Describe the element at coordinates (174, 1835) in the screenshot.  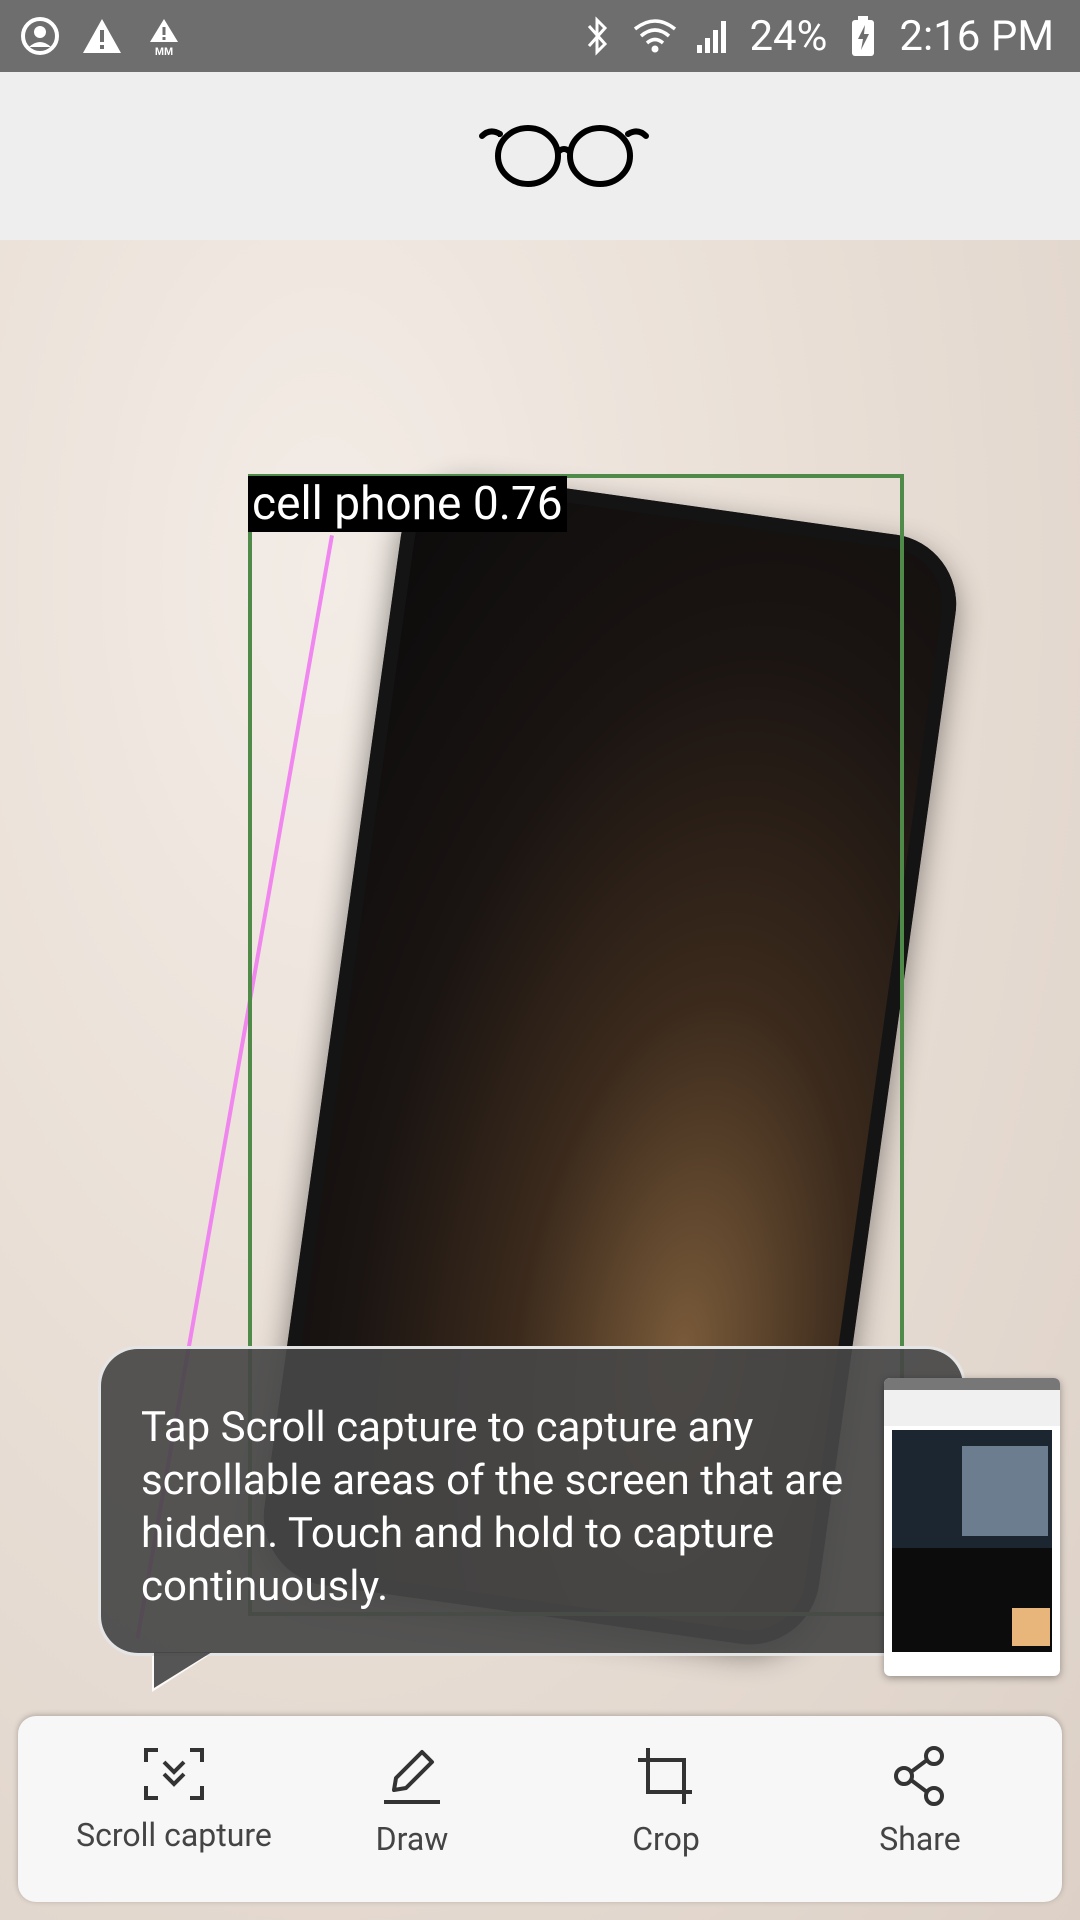
I see `scroll-capture-label: Scroll capture` at that location.